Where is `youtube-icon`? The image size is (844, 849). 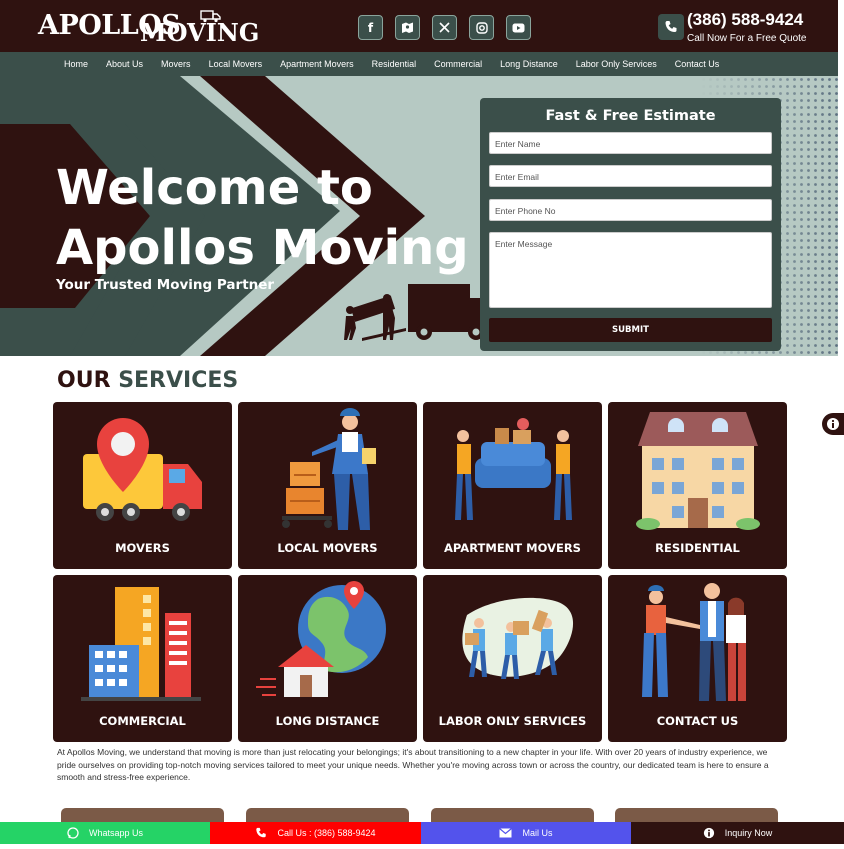 youtube-icon is located at coordinates (518, 27).